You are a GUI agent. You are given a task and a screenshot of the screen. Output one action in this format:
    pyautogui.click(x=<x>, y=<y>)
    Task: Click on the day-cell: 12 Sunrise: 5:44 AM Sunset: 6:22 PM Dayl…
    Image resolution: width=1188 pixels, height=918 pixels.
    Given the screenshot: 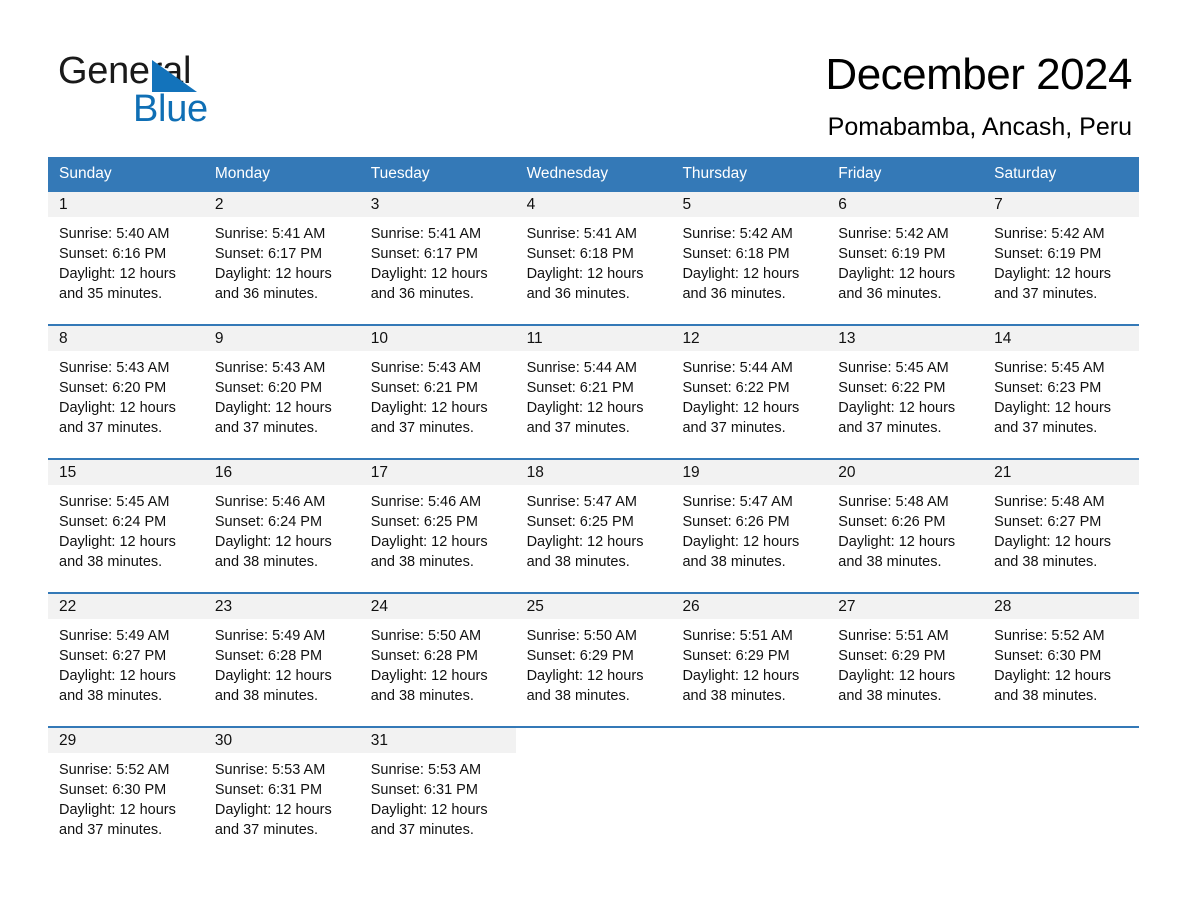 What is the action you would take?
    pyautogui.click(x=749, y=392)
    